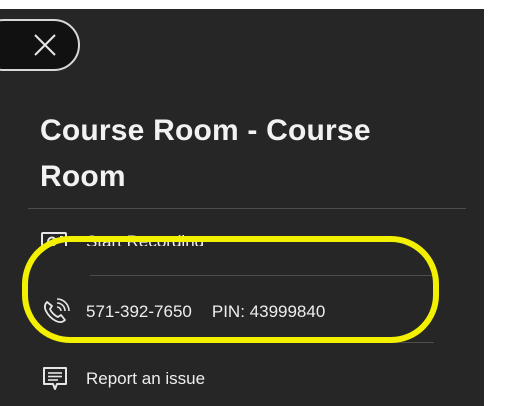 This screenshot has height=406, width=506. I want to click on session-title: Course Room - Course Room, so click(205, 153).